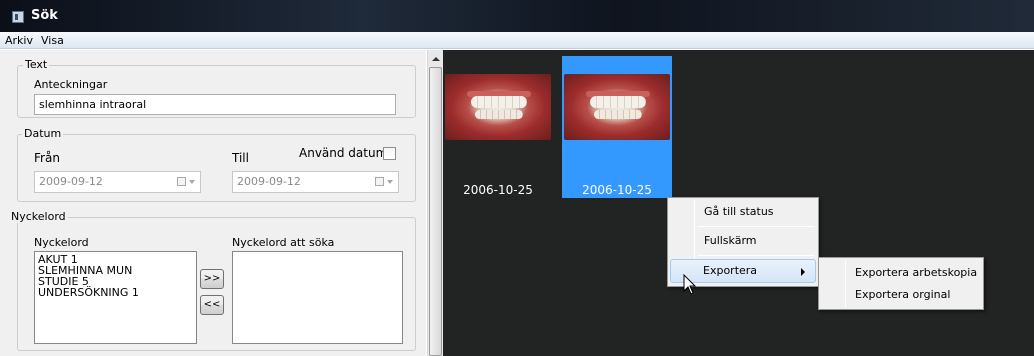  What do you see at coordinates (38, 216) in the screenshot?
I see `keyword-group-title: Nyckelord` at bounding box center [38, 216].